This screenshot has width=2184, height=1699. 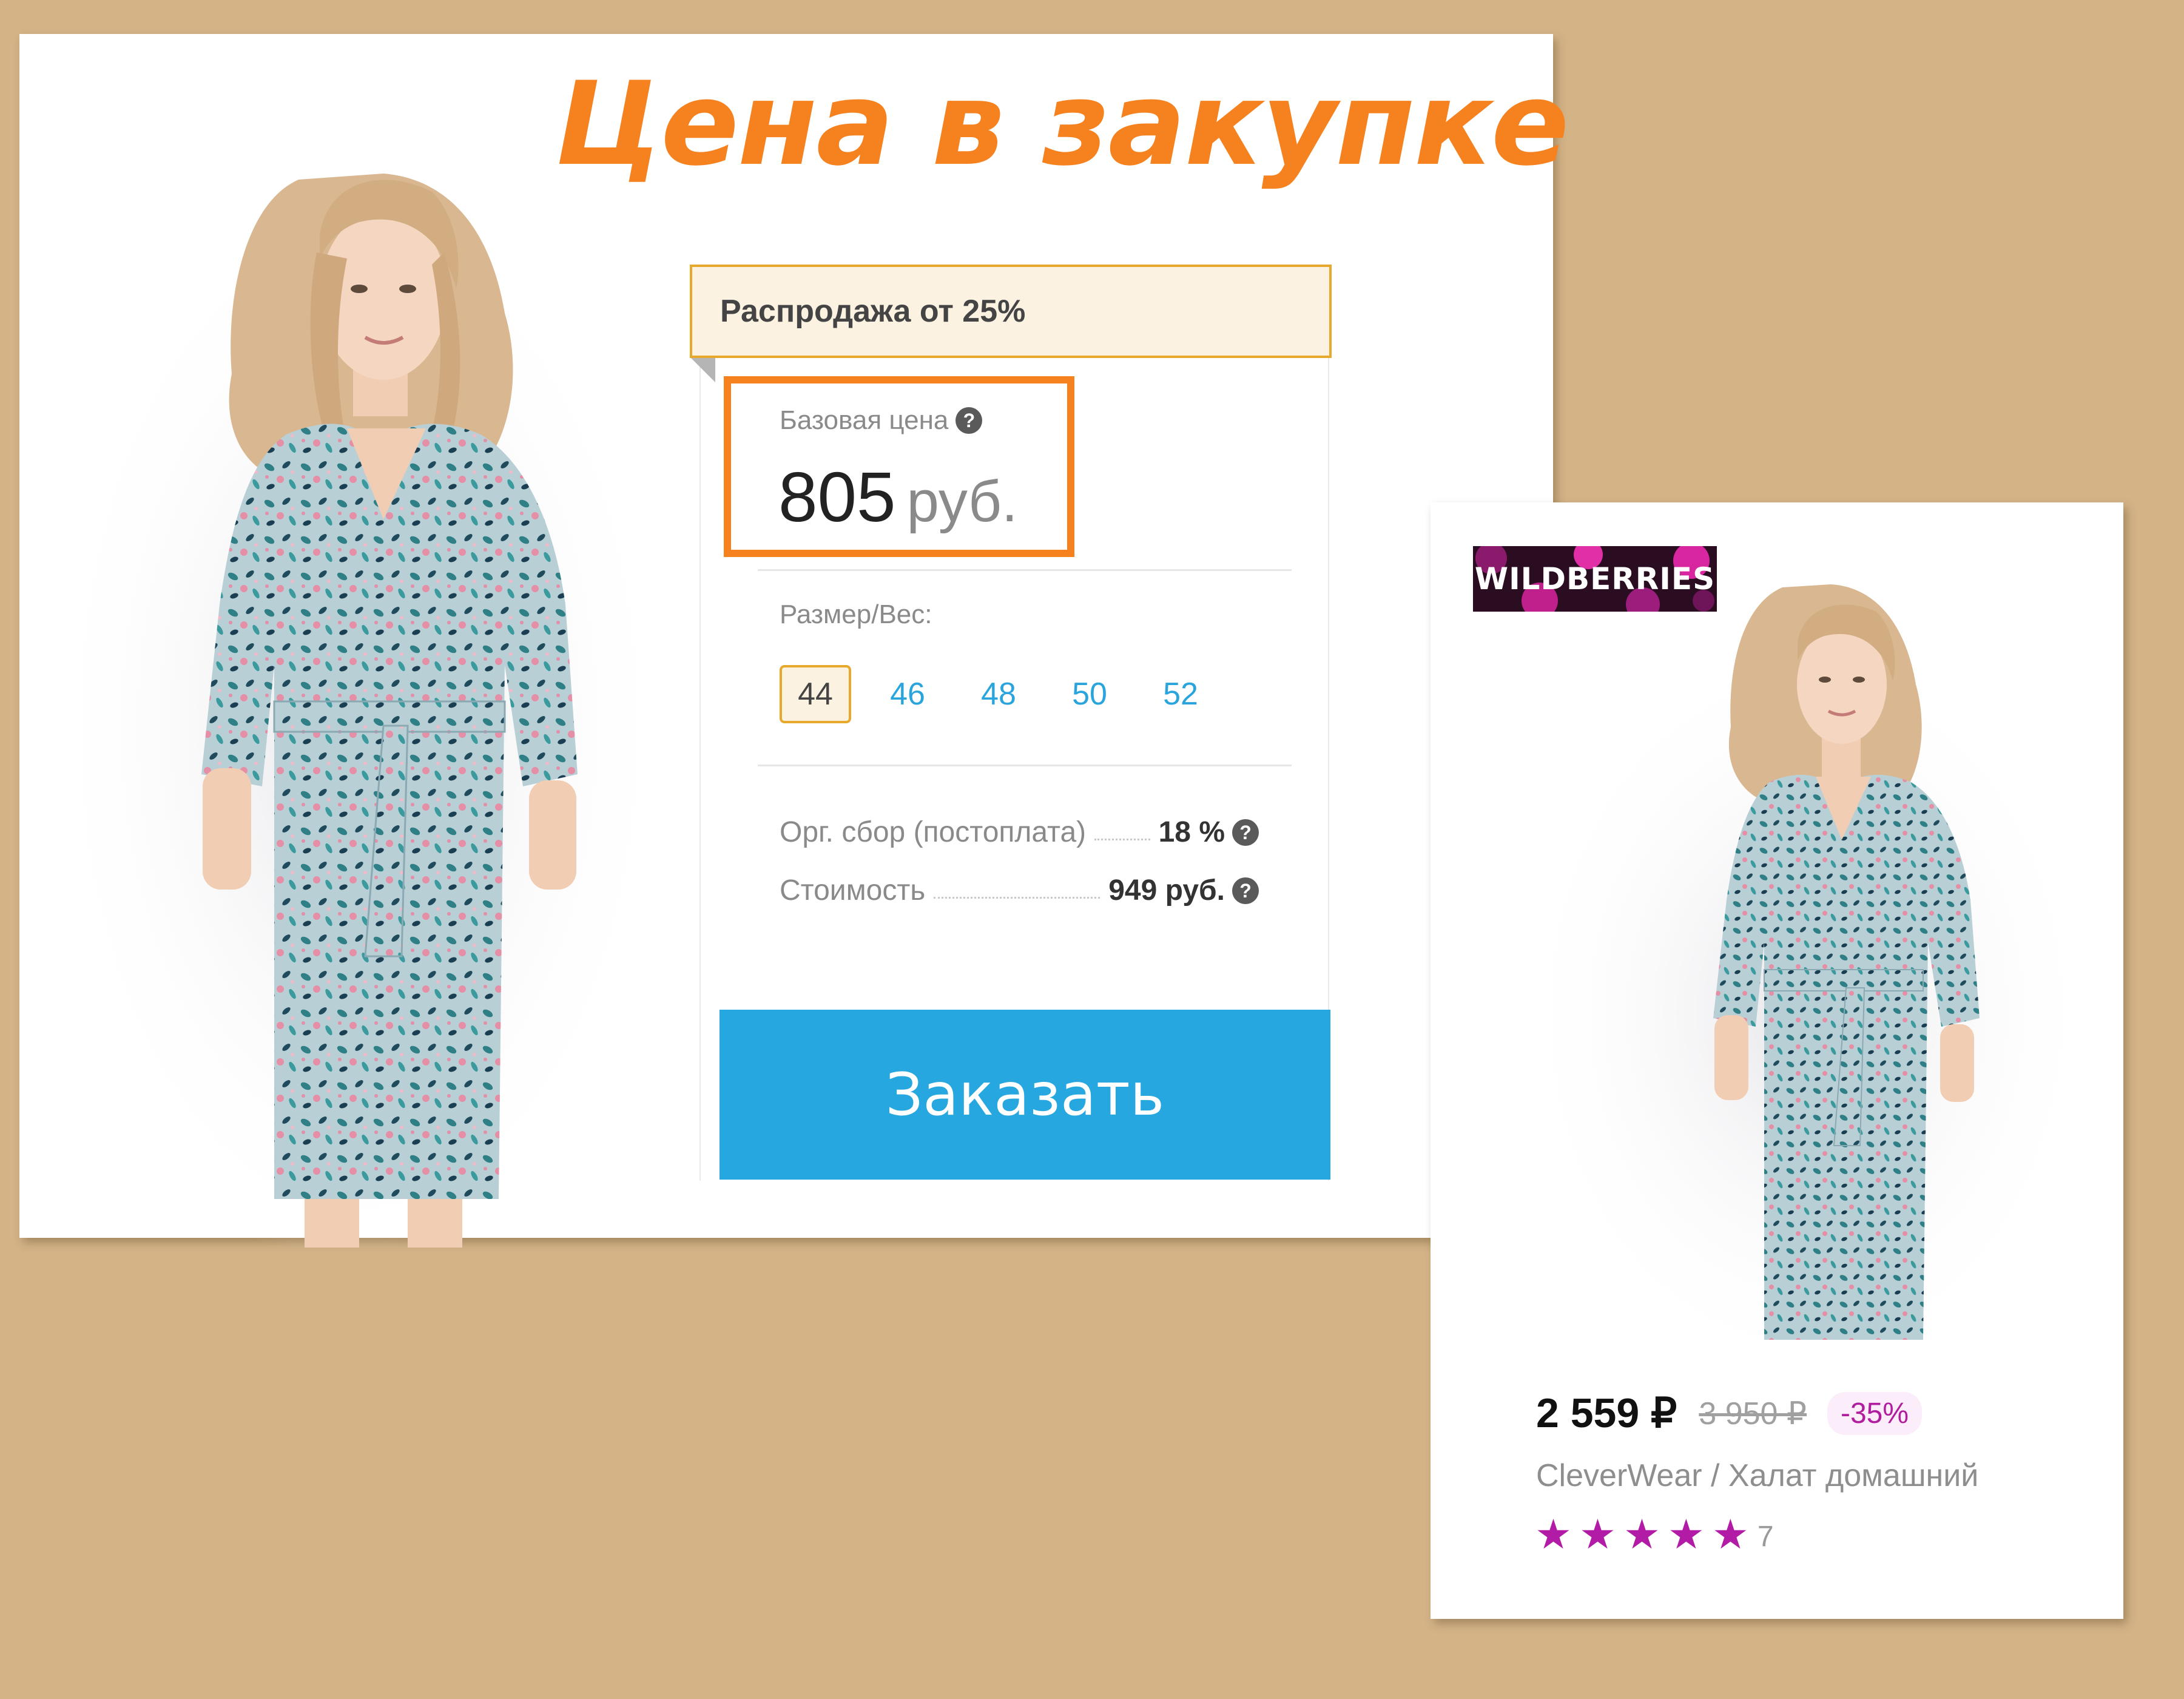 What do you see at coordinates (1757, 1475) in the screenshot?
I see `wildberries-product-title: CleverWear / Халат домашний` at bounding box center [1757, 1475].